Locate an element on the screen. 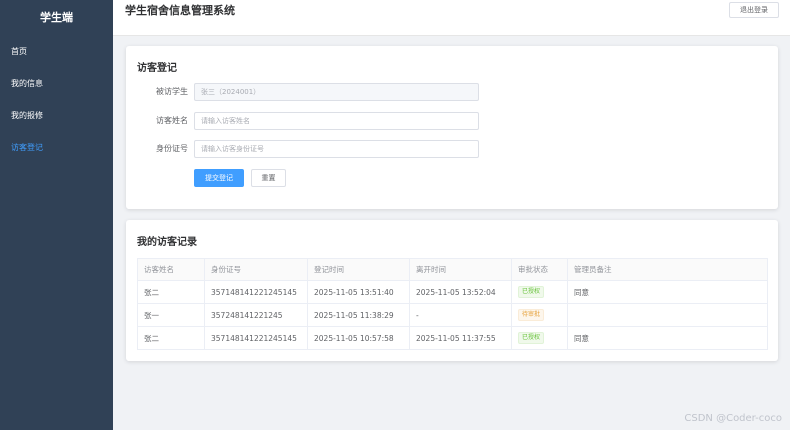  status-badge: 待审批 is located at coordinates (531, 315).